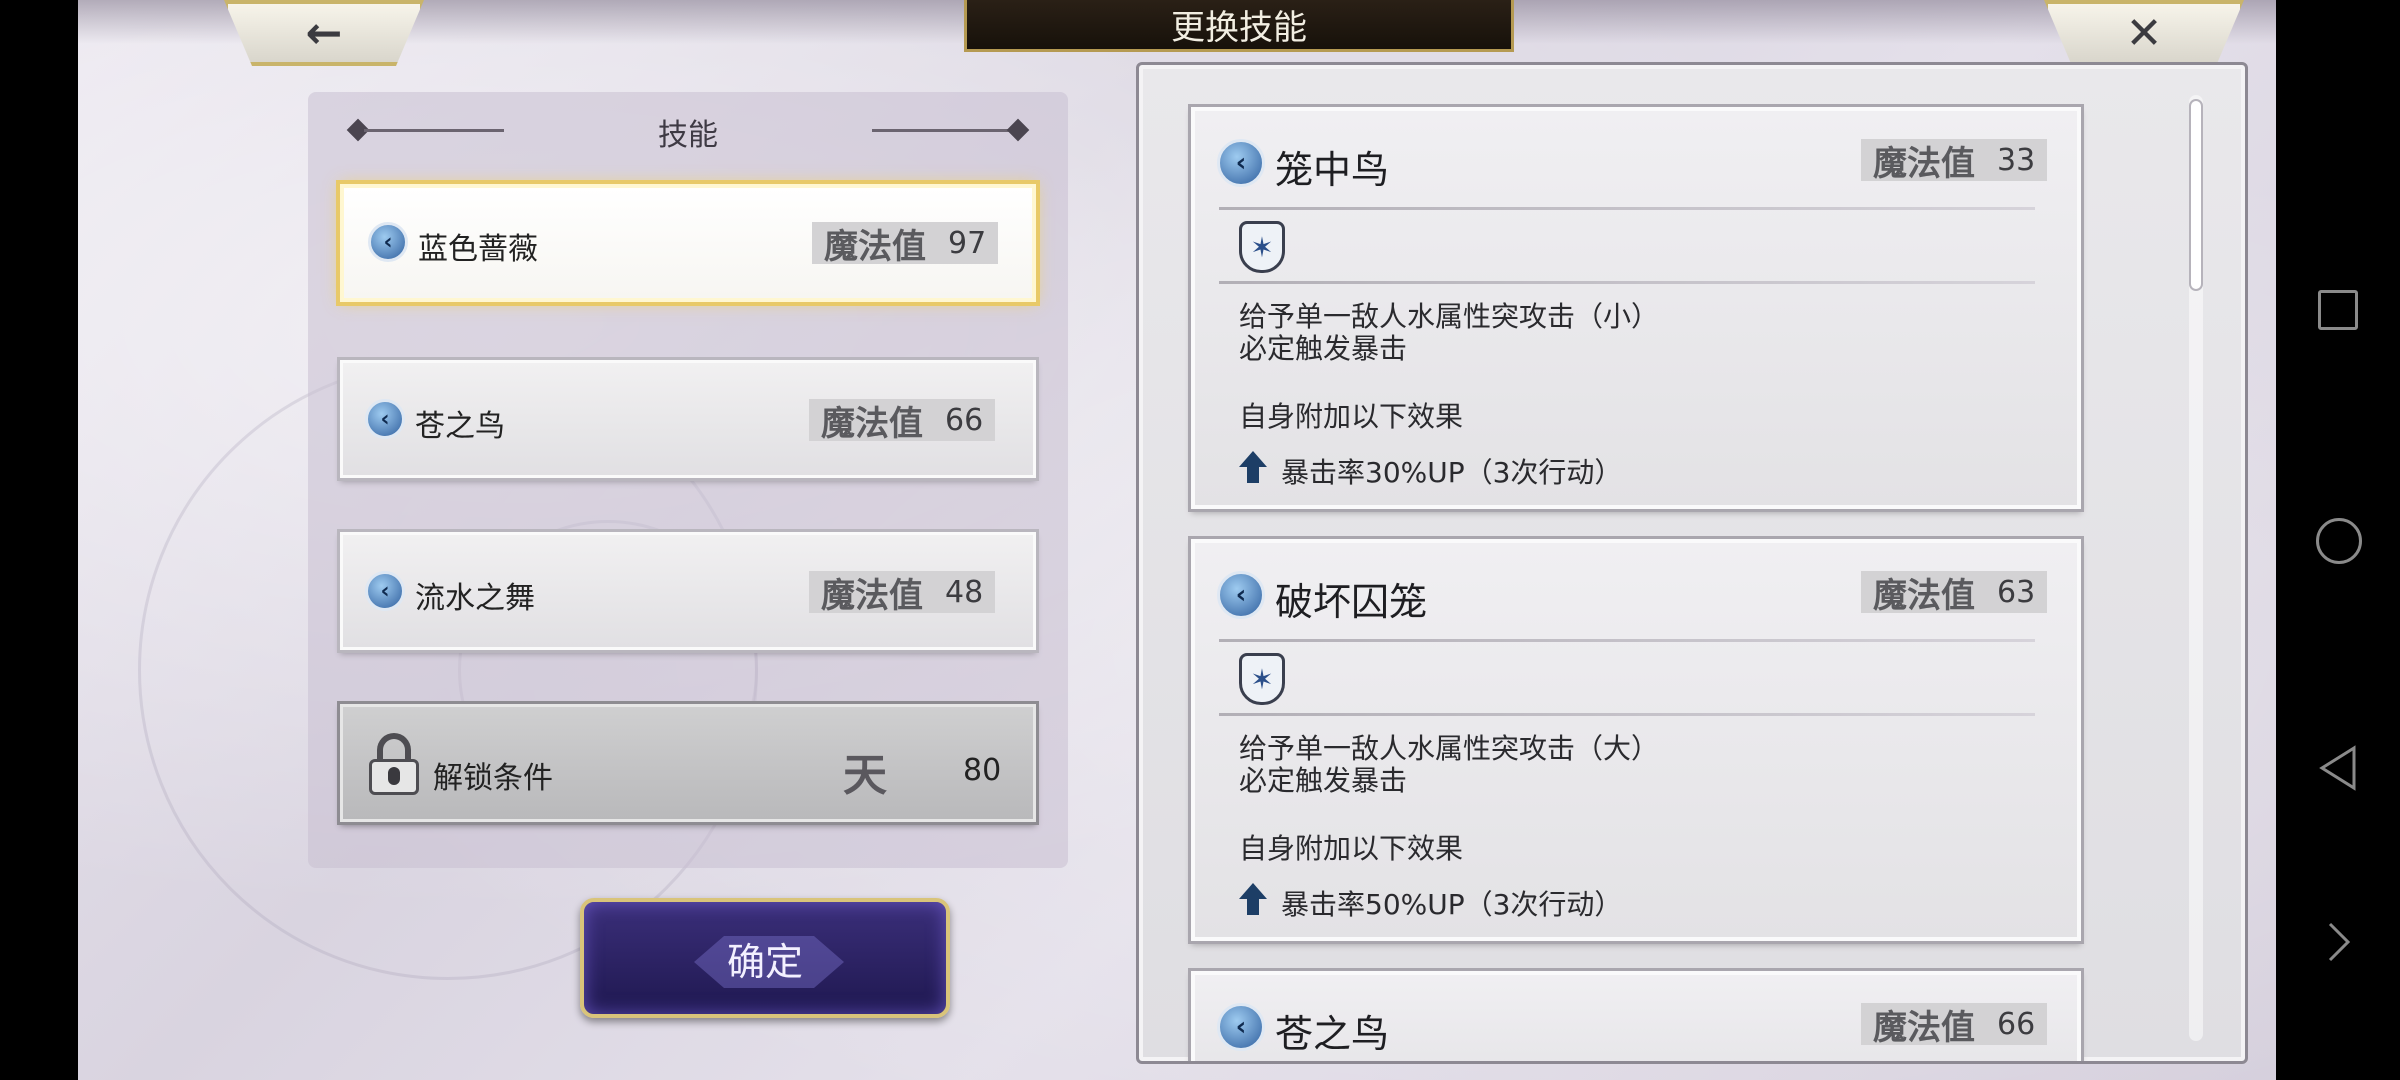 The image size is (2400, 1080). I want to click on unlock-condition-label: 解锁条件, so click(493, 778).